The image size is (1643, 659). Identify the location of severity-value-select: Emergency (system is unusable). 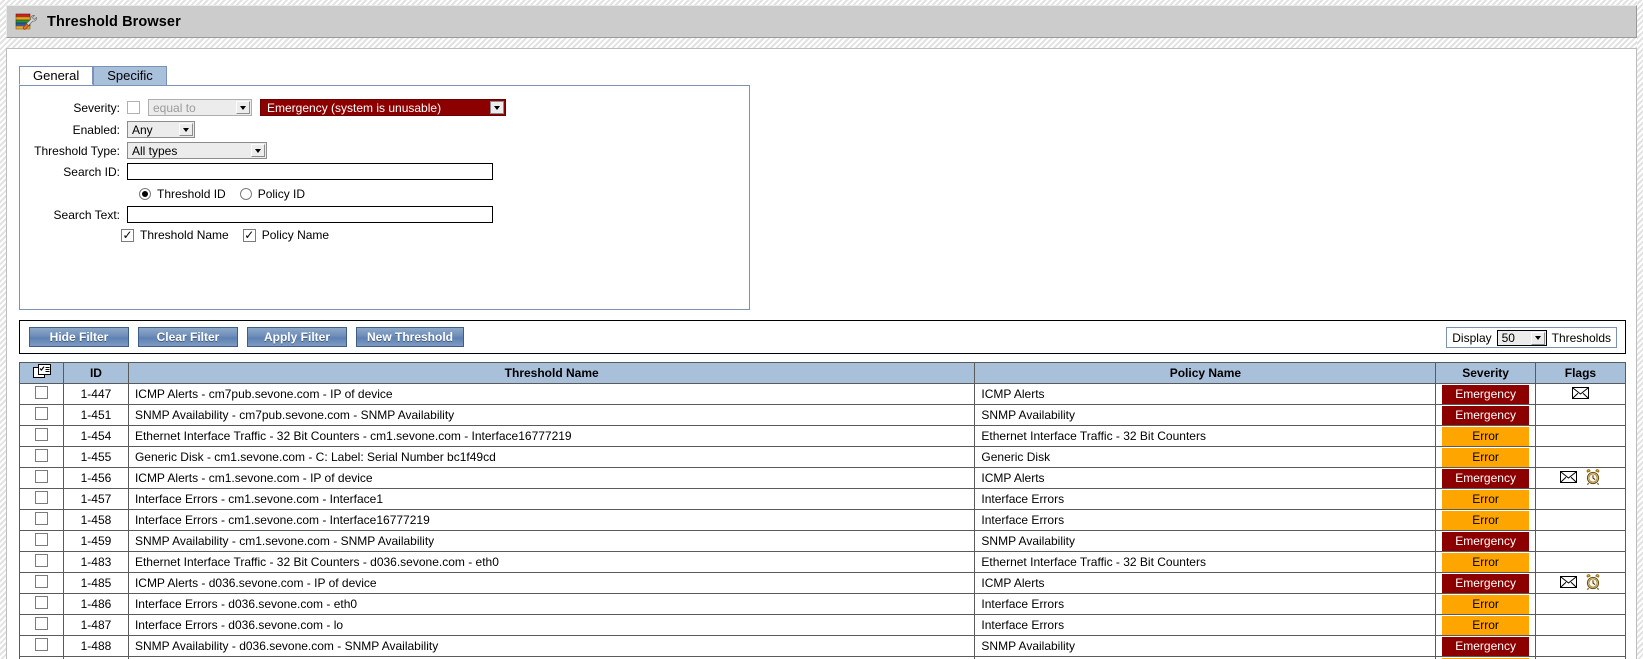
(383, 107).